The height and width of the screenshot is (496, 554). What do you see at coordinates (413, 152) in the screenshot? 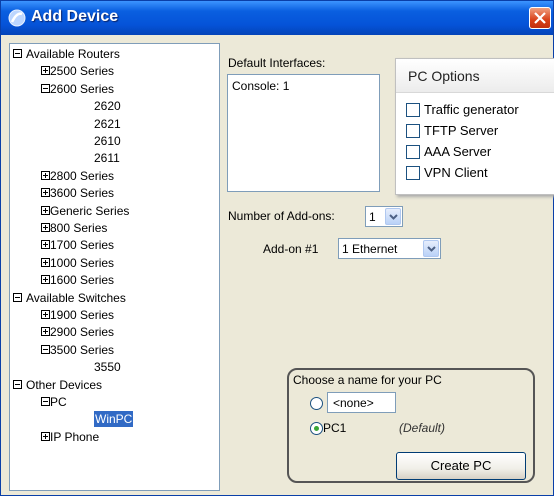
I see `aaa-server-checkbox` at bounding box center [413, 152].